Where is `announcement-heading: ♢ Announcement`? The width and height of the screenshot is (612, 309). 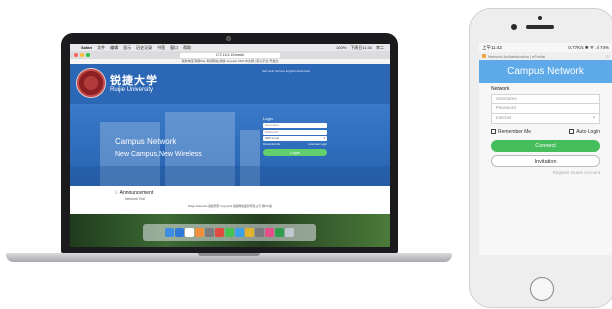 announcement-heading: ♢ Announcement is located at coordinates (133, 193).